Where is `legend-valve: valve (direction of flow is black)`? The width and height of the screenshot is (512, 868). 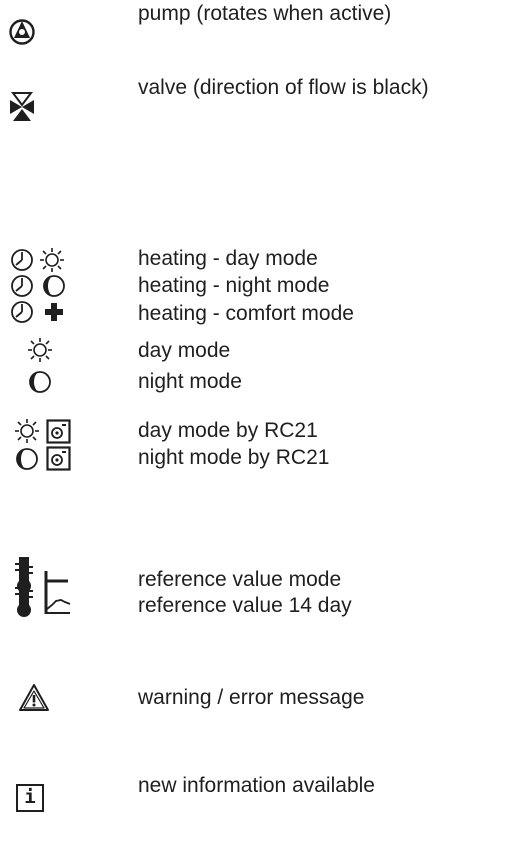
legend-valve: valve (direction of flow is black) is located at coordinates (283, 87).